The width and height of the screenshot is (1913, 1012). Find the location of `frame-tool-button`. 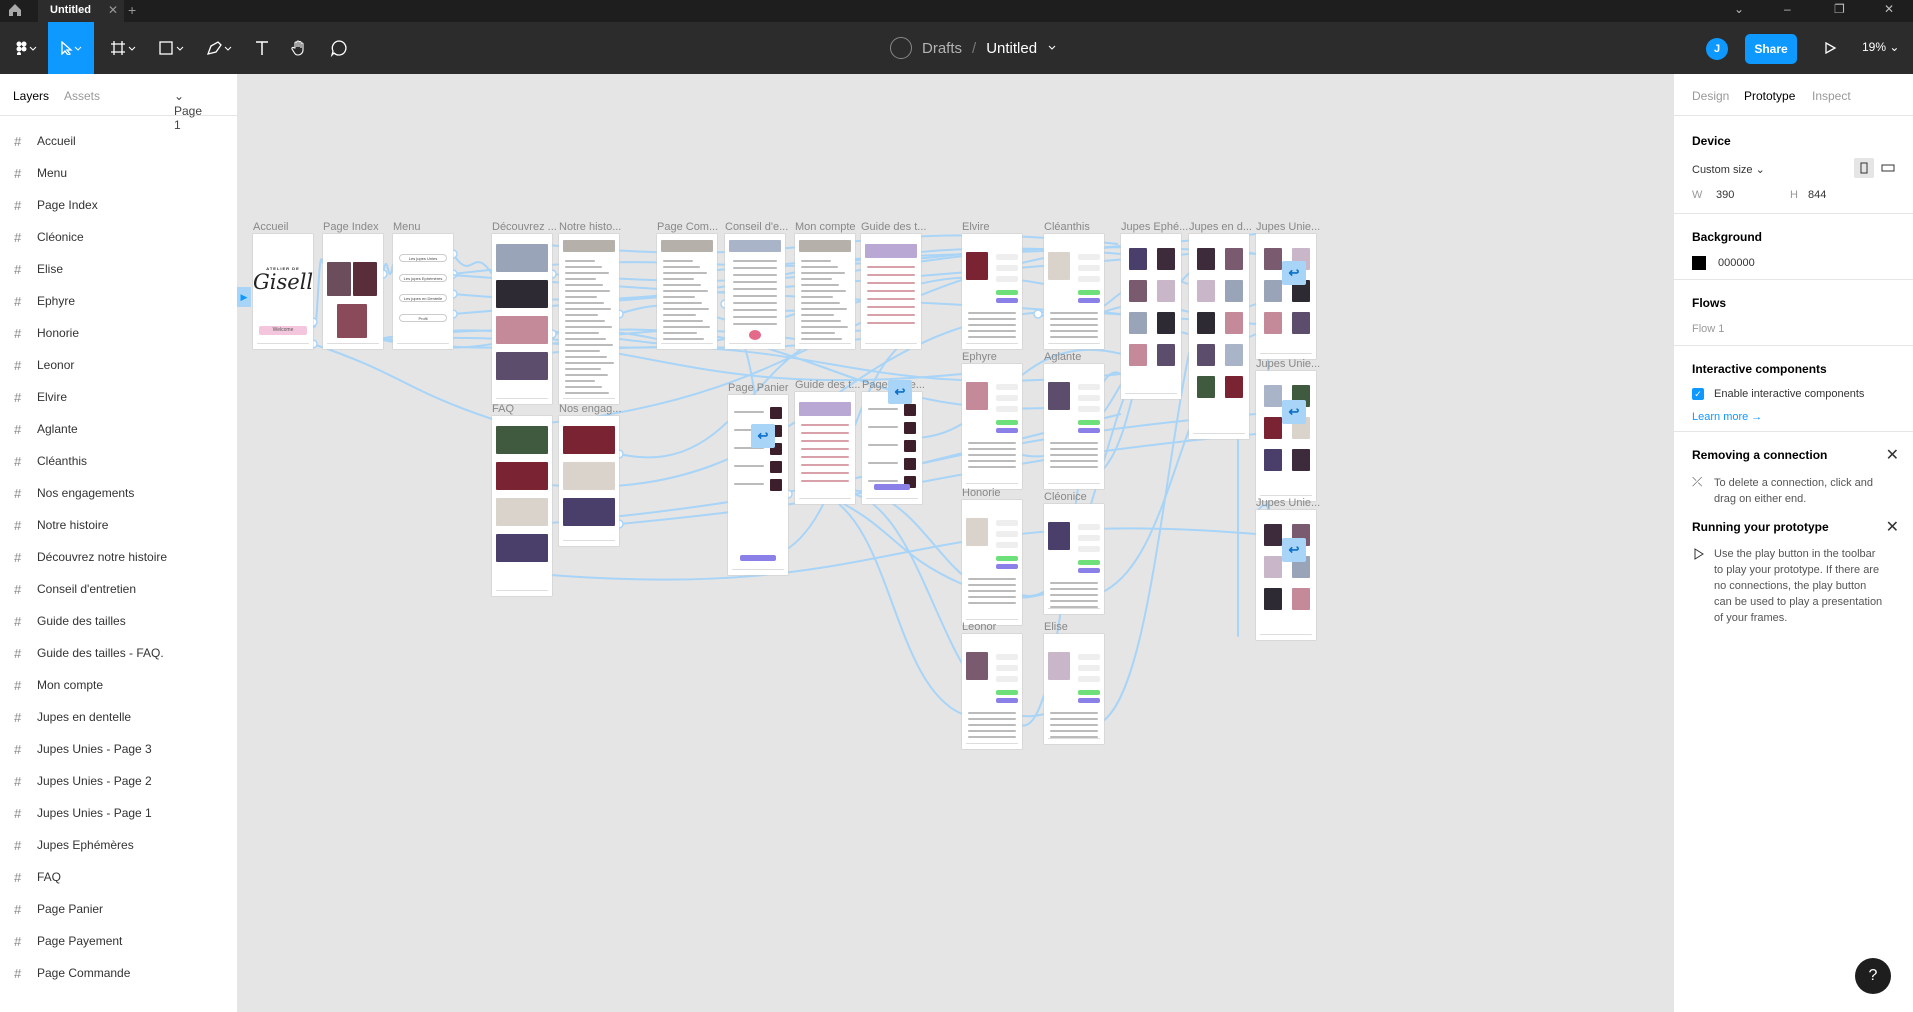

frame-tool-button is located at coordinates (124, 48).